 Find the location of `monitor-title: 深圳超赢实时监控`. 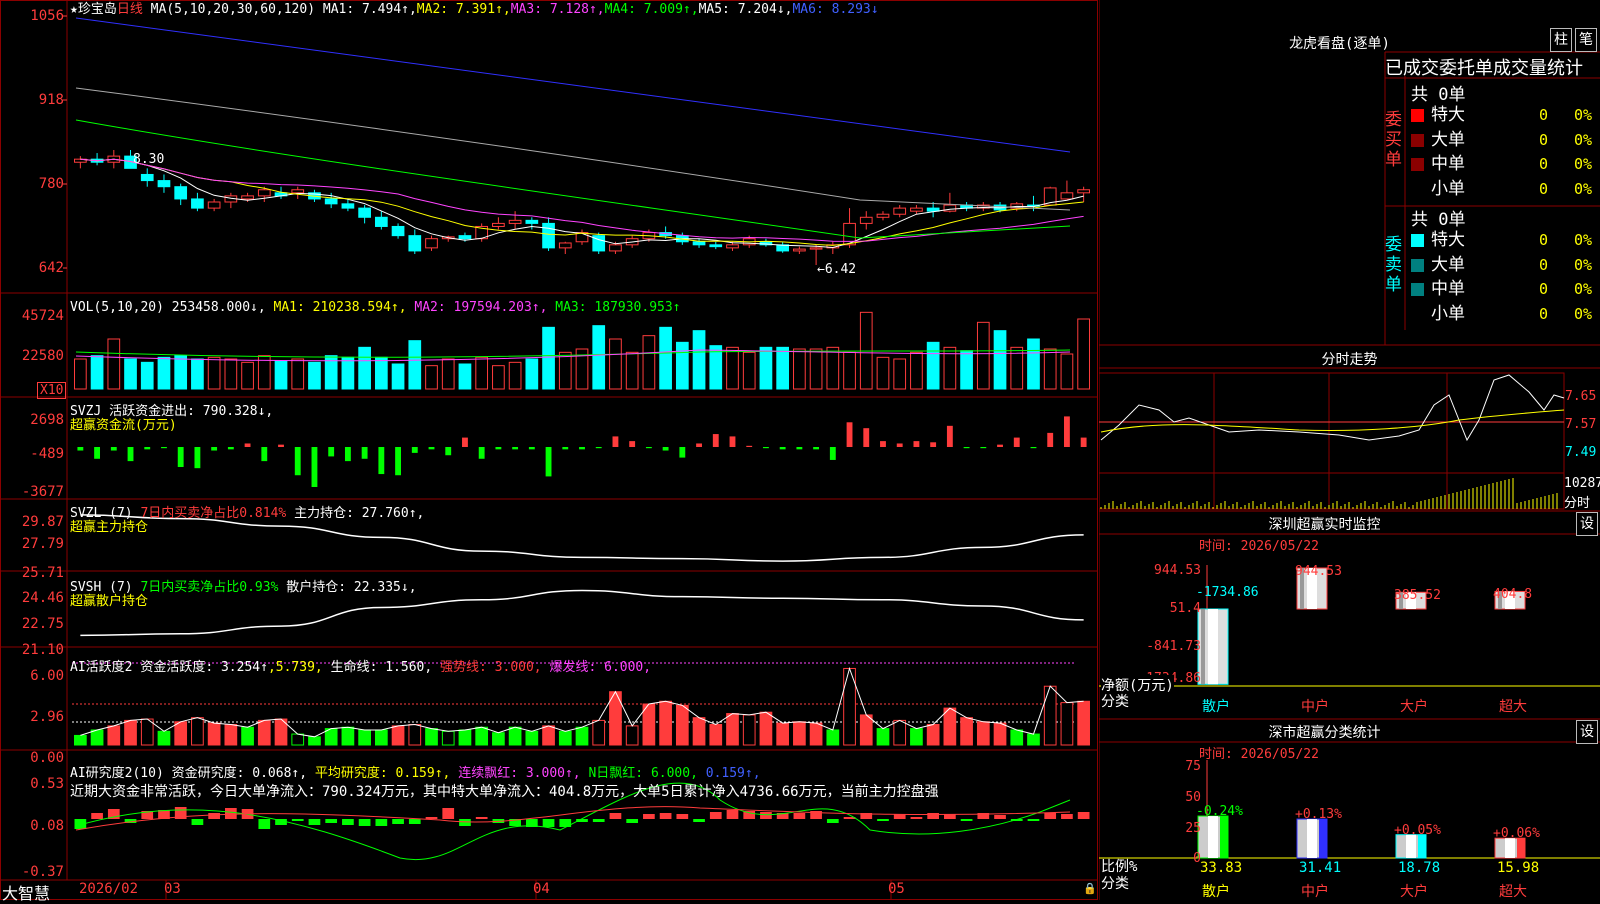

monitor-title: 深圳超赢实时监控 is located at coordinates (1324, 525).